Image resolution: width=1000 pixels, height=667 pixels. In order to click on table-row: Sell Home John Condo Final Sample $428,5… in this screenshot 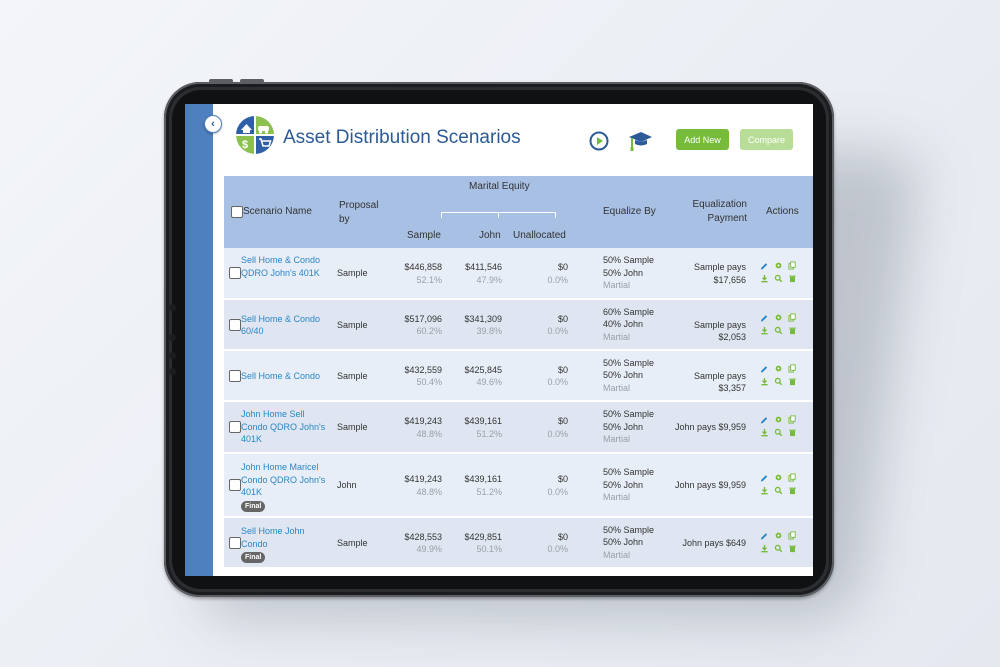, I will do `click(518, 543)`.